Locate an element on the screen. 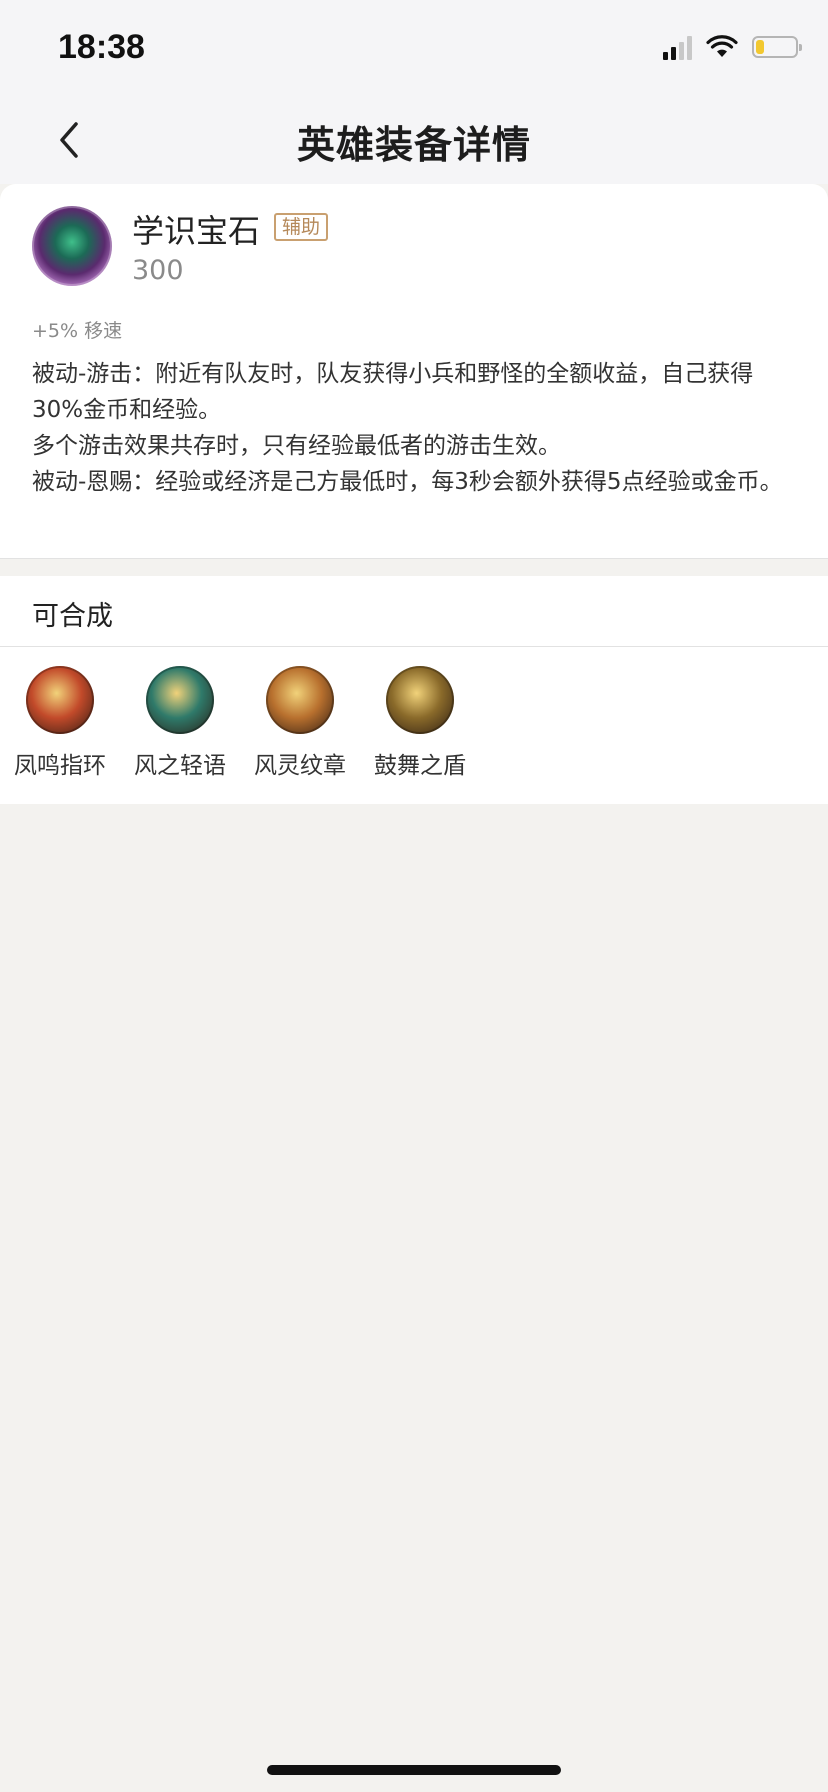 The height and width of the screenshot is (1792, 828). cellular-signal-icon is located at coordinates (677, 47).